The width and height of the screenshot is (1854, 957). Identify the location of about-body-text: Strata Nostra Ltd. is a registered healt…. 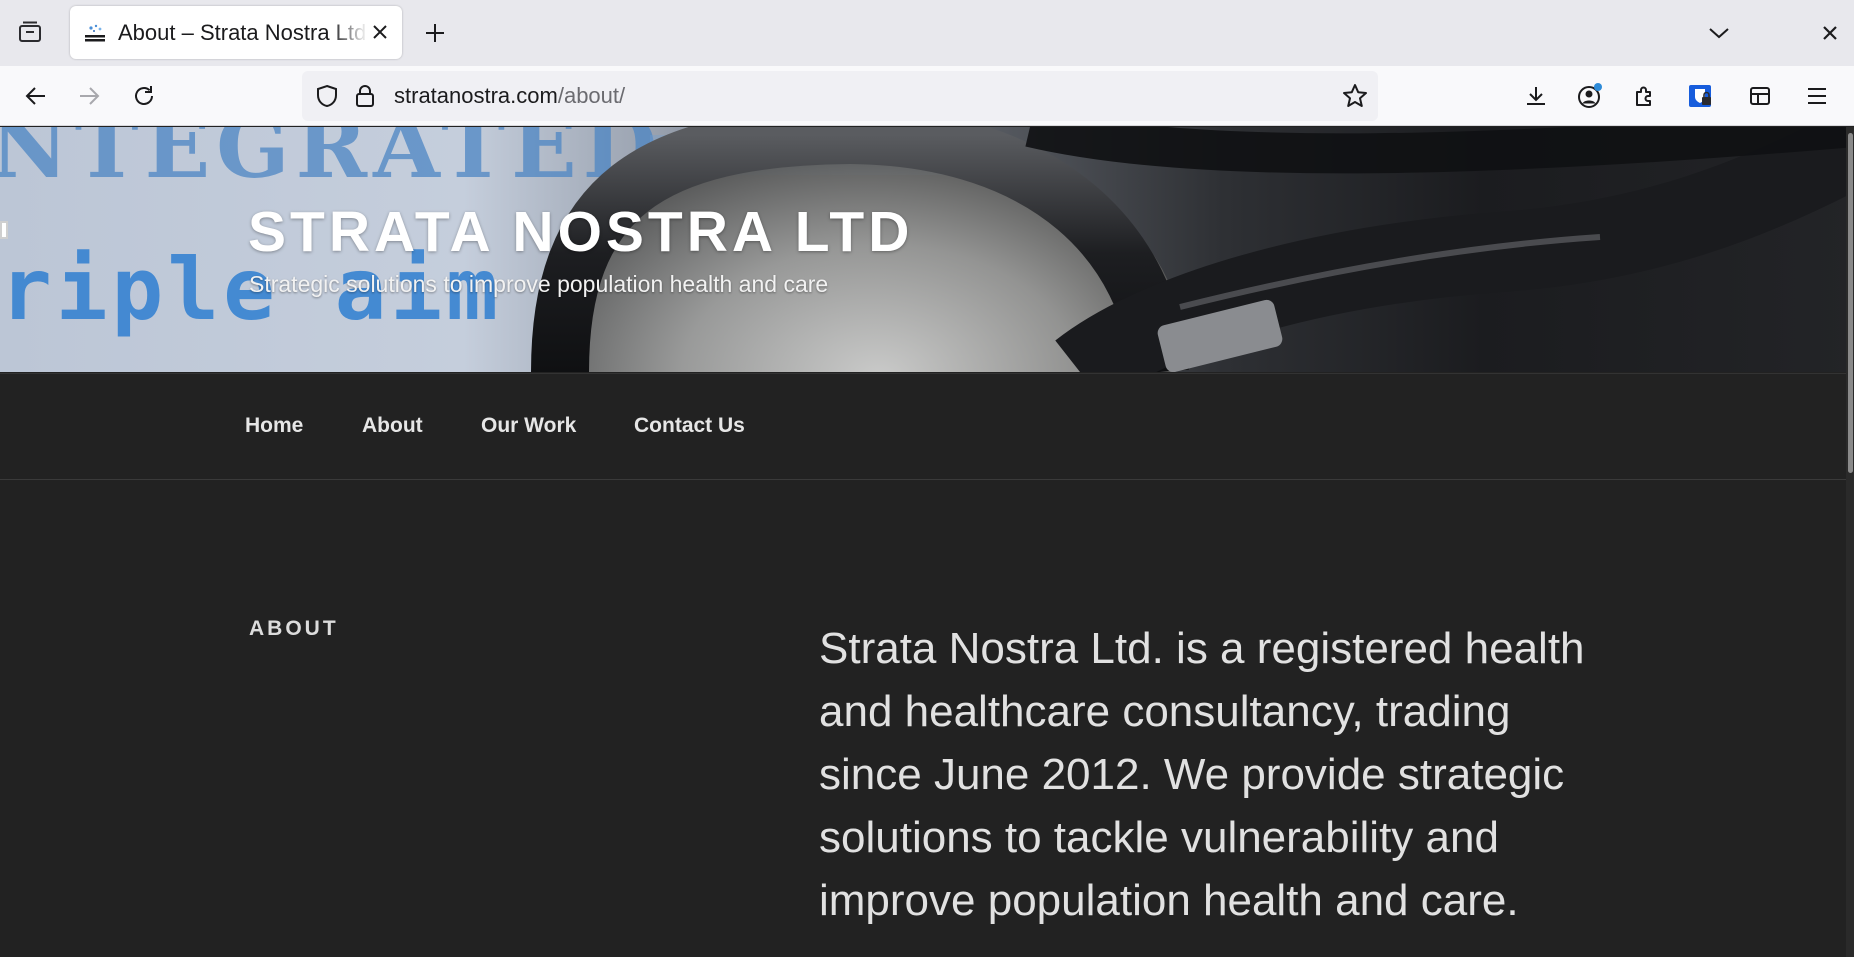
(1202, 774).